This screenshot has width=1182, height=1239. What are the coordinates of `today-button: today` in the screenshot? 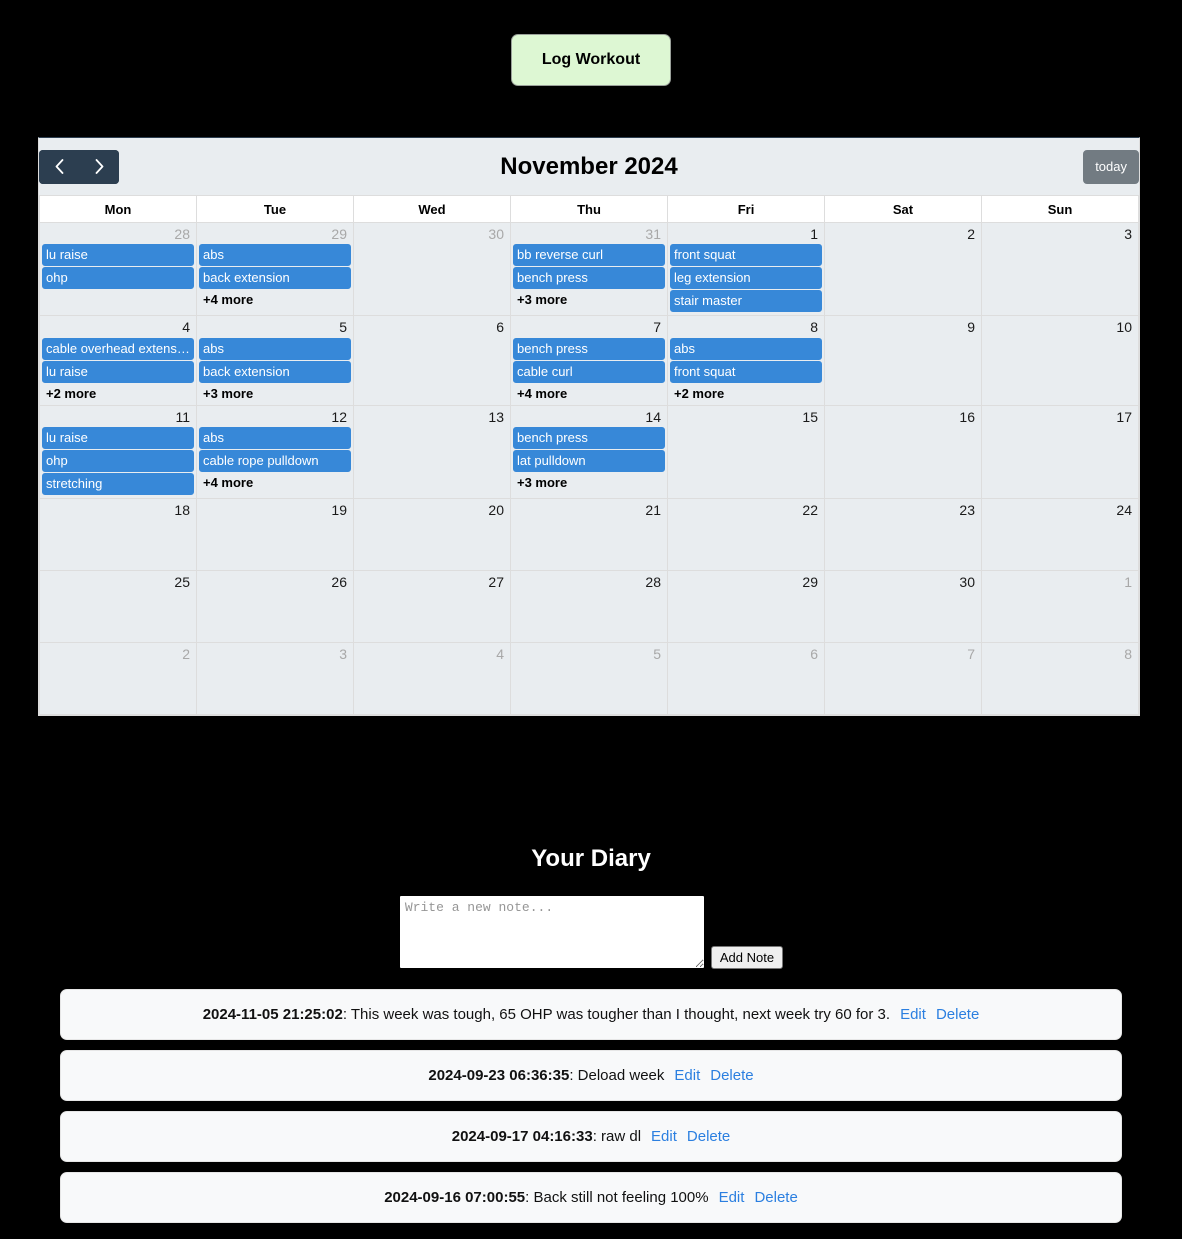 It's located at (1111, 166).